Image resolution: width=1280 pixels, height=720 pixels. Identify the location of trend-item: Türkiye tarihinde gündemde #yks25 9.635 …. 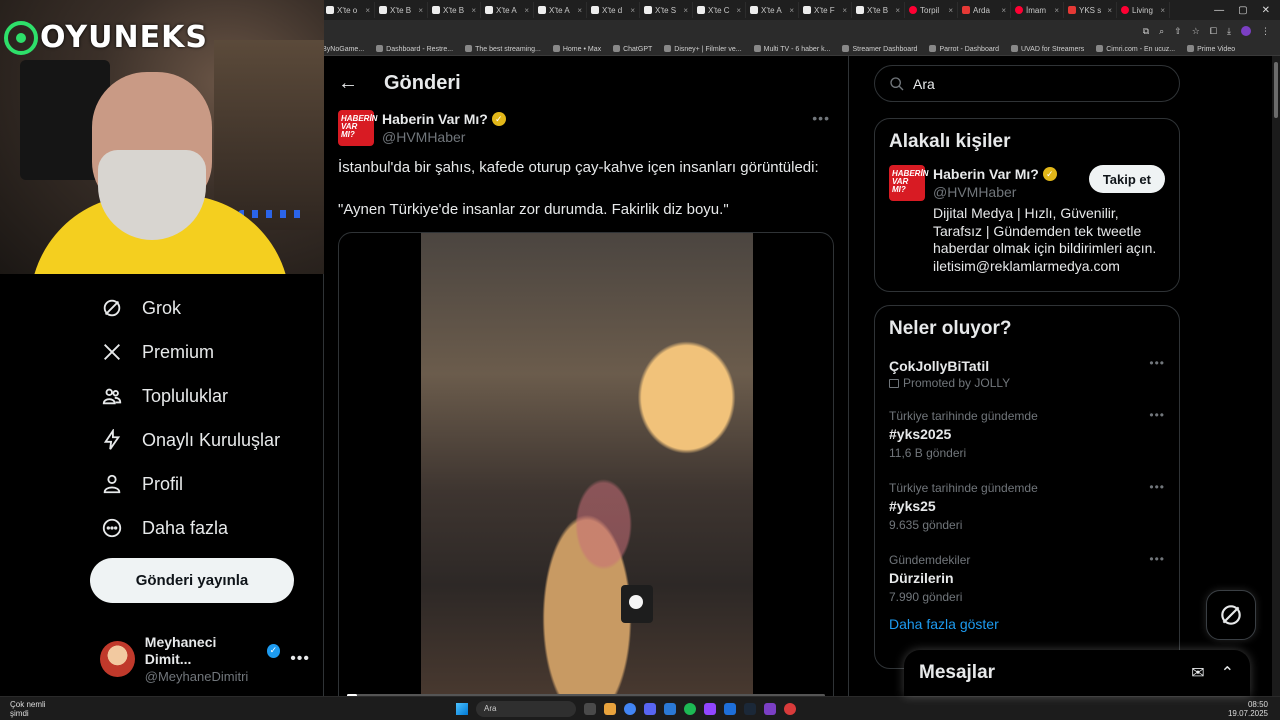
(1027, 508).